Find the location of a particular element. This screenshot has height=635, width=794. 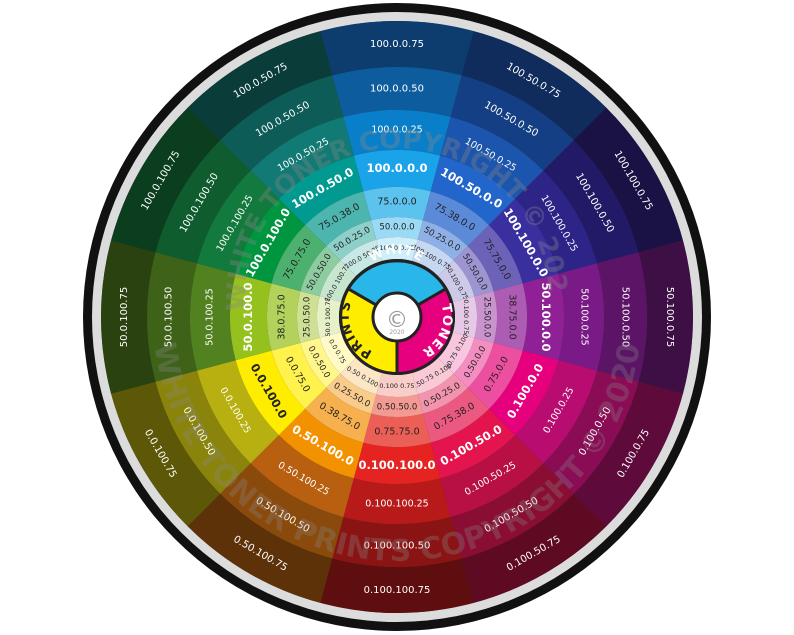

wheel-label-chartreuse-ring-1: 50.0.100.50 is located at coordinates (169, 317).